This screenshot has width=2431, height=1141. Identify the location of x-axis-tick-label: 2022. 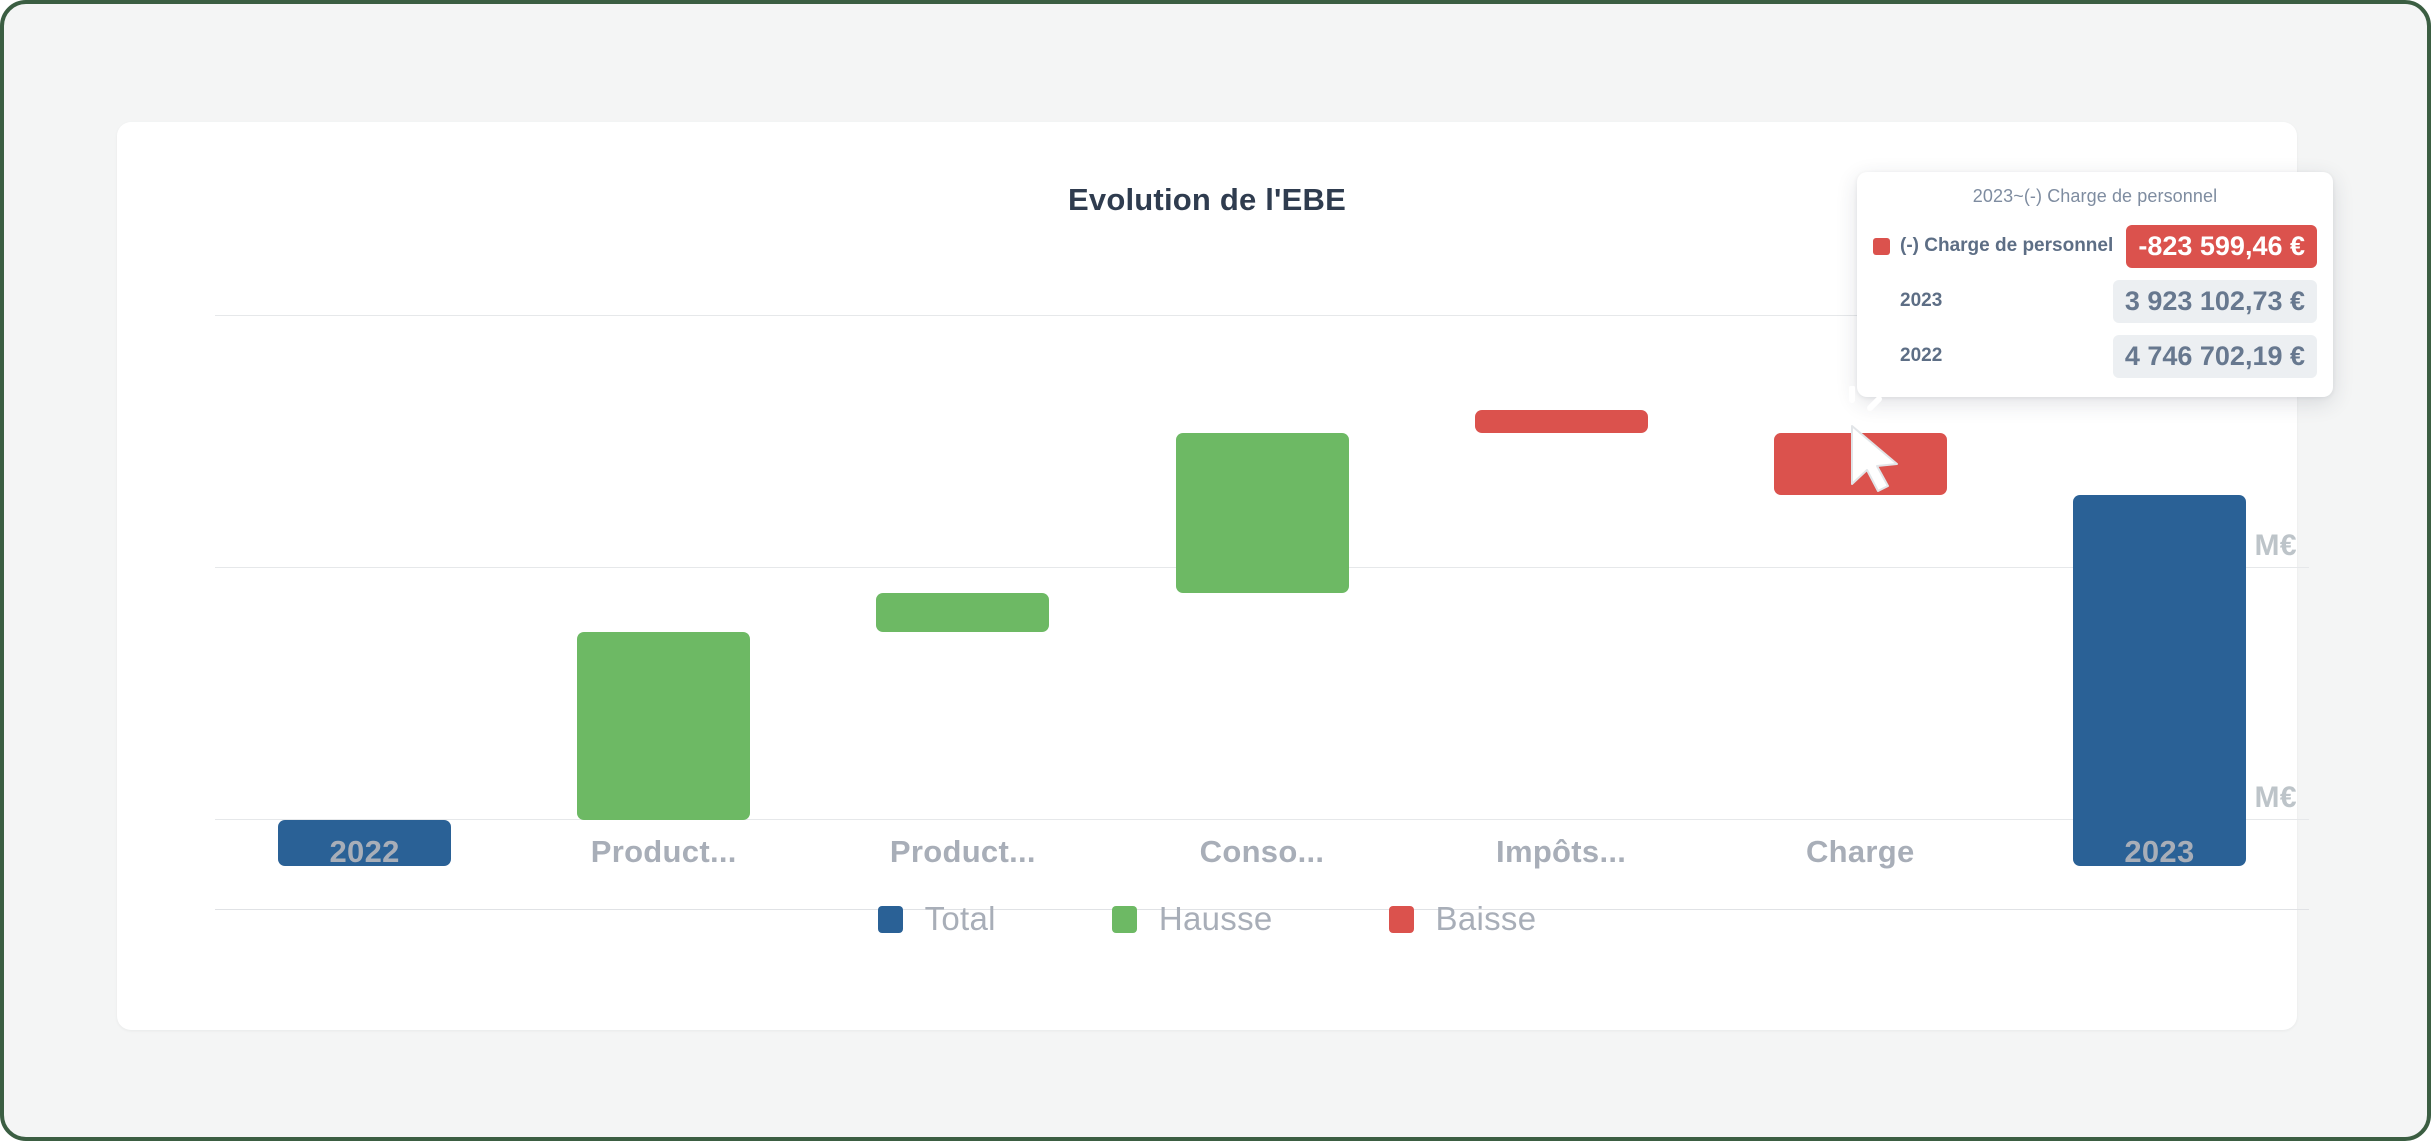
(364, 852).